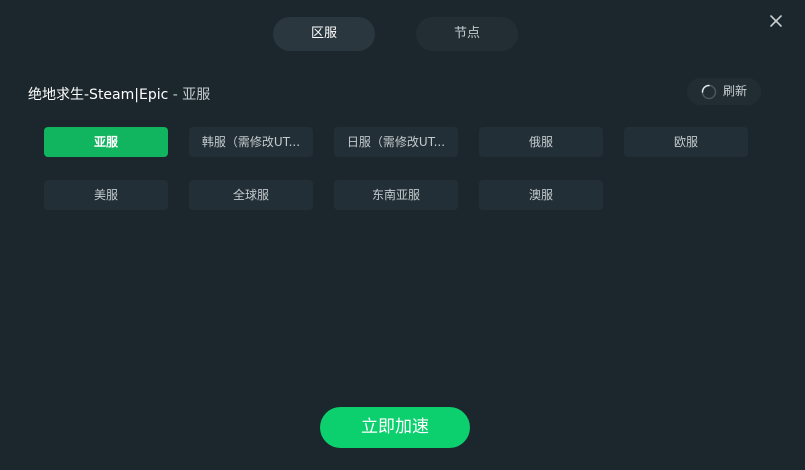 The width and height of the screenshot is (805, 470). I want to click on refresh-button: 刷新, so click(724, 91).